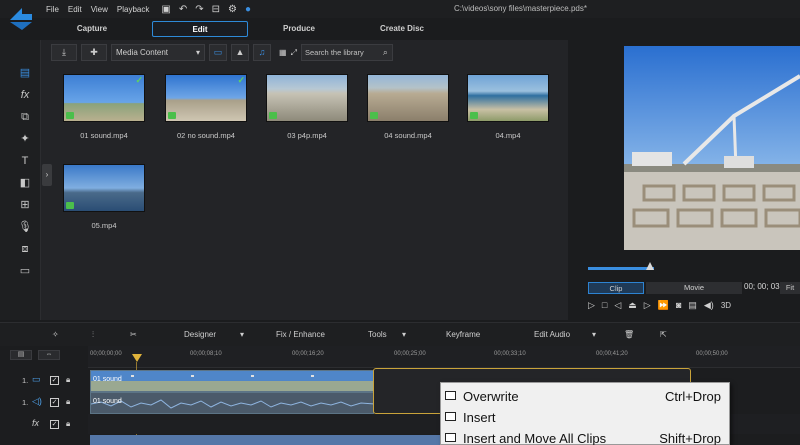 The width and height of the screenshot is (800, 445). What do you see at coordinates (105, 107) in the screenshot?
I see `library-clip: ✓ 01 sound.mp4` at bounding box center [105, 107].